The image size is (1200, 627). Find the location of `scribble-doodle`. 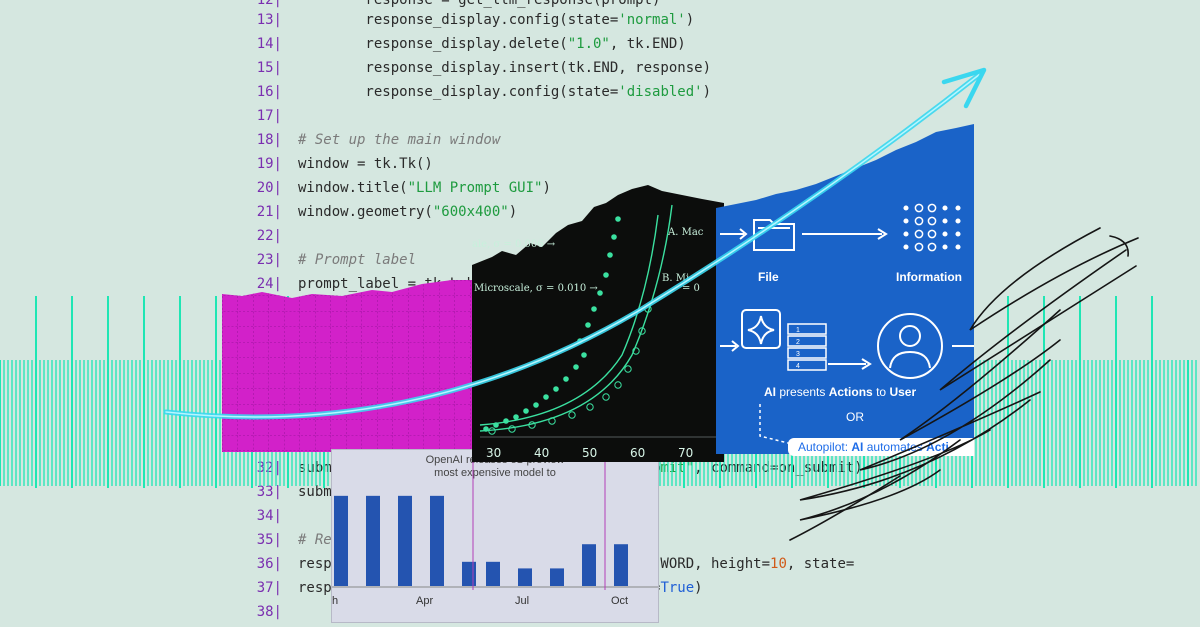

scribble-doodle is located at coordinates (964, 384).